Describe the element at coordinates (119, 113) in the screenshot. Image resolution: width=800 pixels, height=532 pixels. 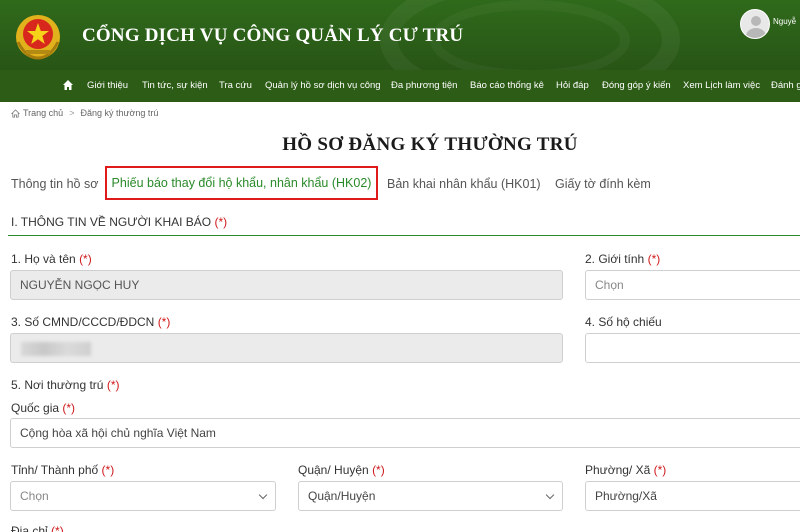
I see `breadcrumb-current: Đăng ký thường trú` at that location.